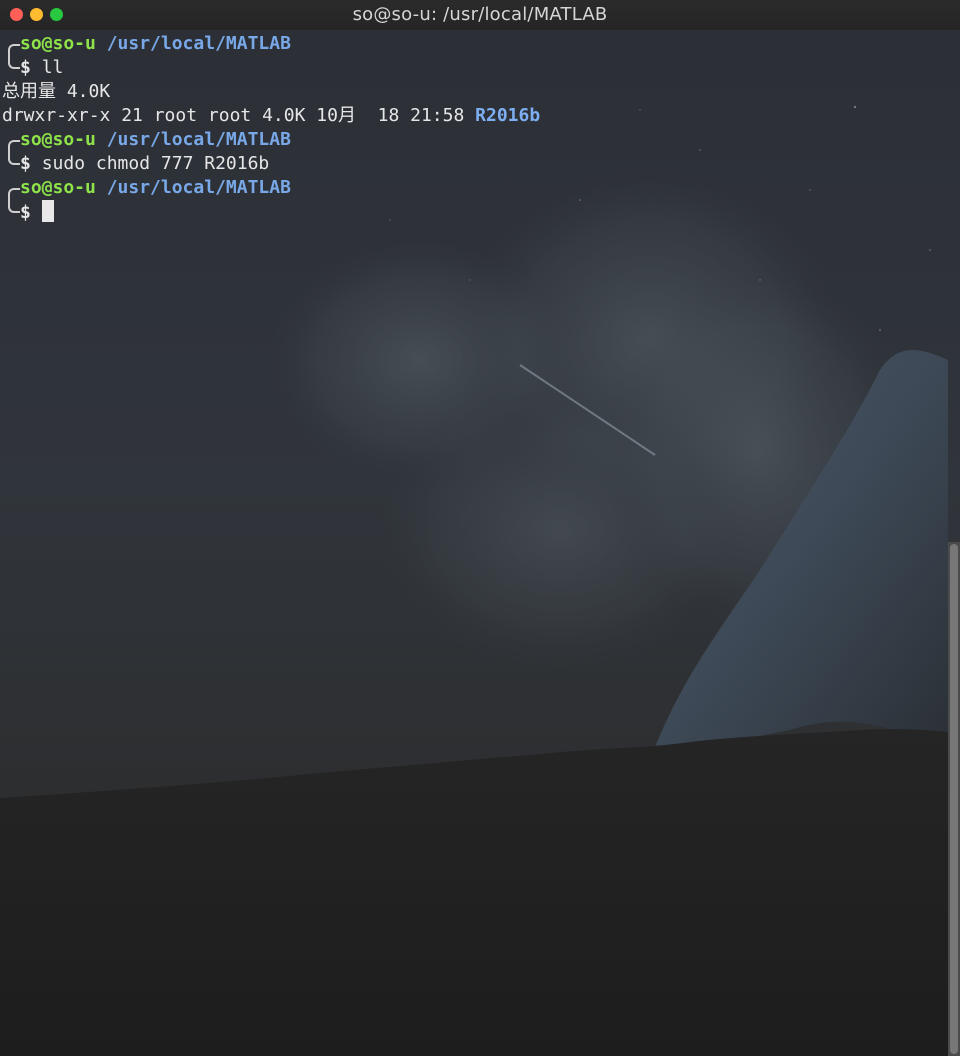 The width and height of the screenshot is (960, 1056). Describe the element at coordinates (472, 68) in the screenshot. I see `prompt-line-1-command: $ ll` at that location.